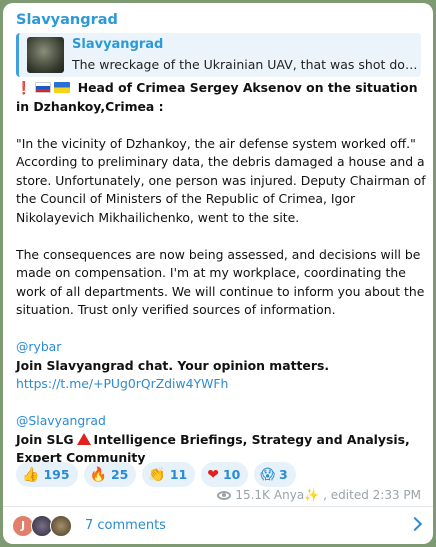  I want to click on clap-icon: 👏, so click(157, 474).